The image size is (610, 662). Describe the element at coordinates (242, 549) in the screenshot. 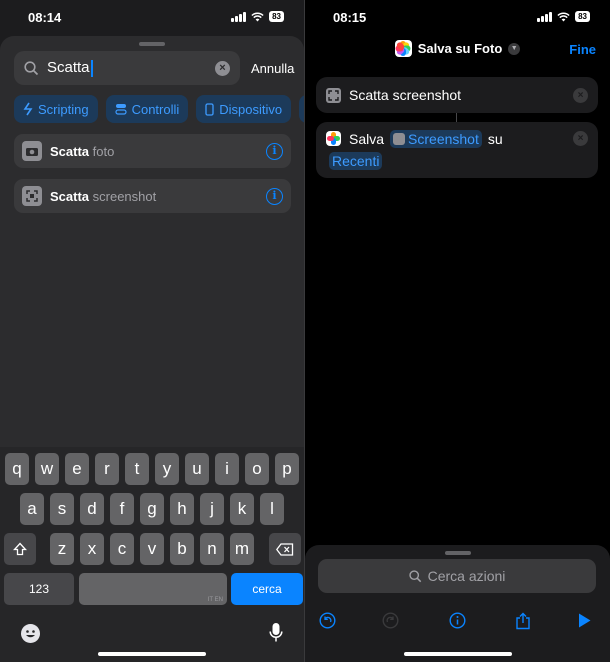

I see `key: m` at that location.